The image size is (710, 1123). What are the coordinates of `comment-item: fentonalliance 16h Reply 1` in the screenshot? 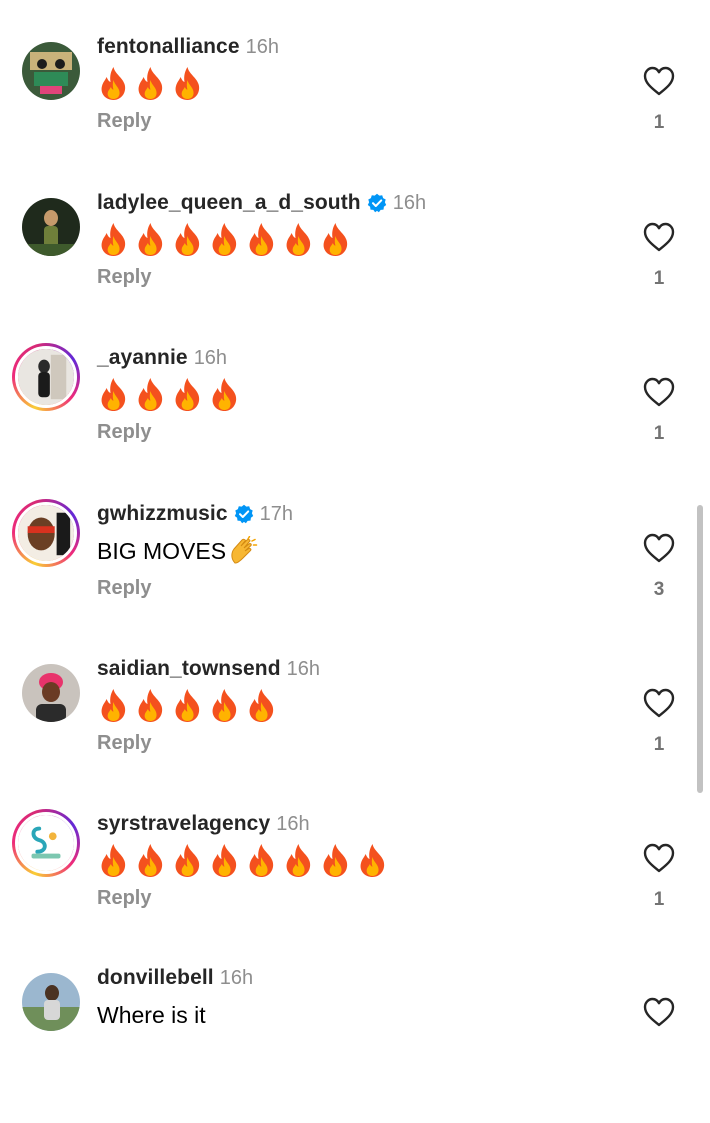 It's located at (355, 113).